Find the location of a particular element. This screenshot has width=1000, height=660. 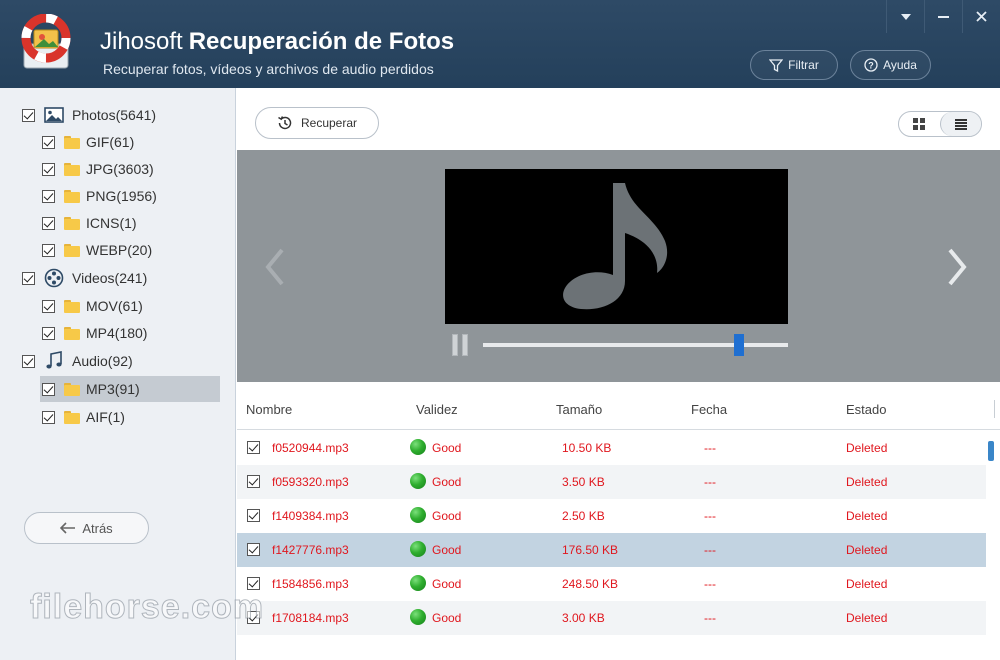

tree-item-jpg: JPG(3603) is located at coordinates (98, 169).